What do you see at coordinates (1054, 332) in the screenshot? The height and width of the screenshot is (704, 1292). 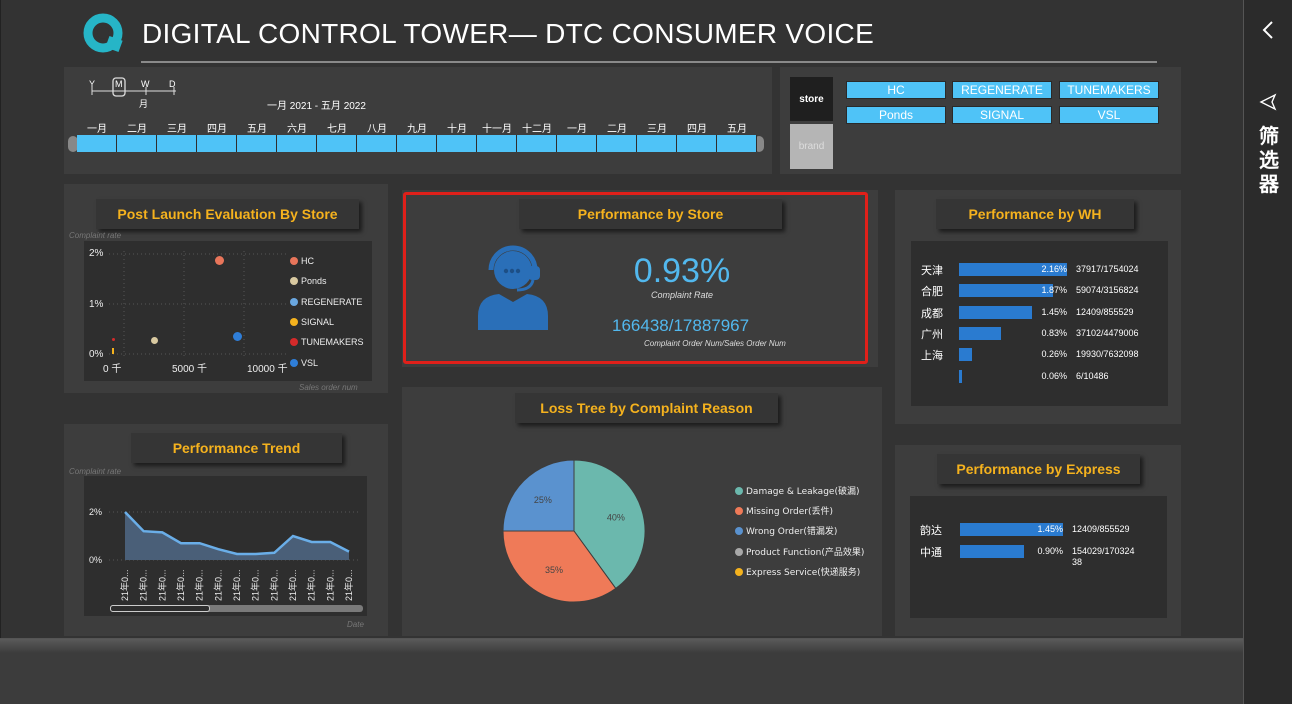 I see `bar-percent-label: 0.83%` at bounding box center [1054, 332].